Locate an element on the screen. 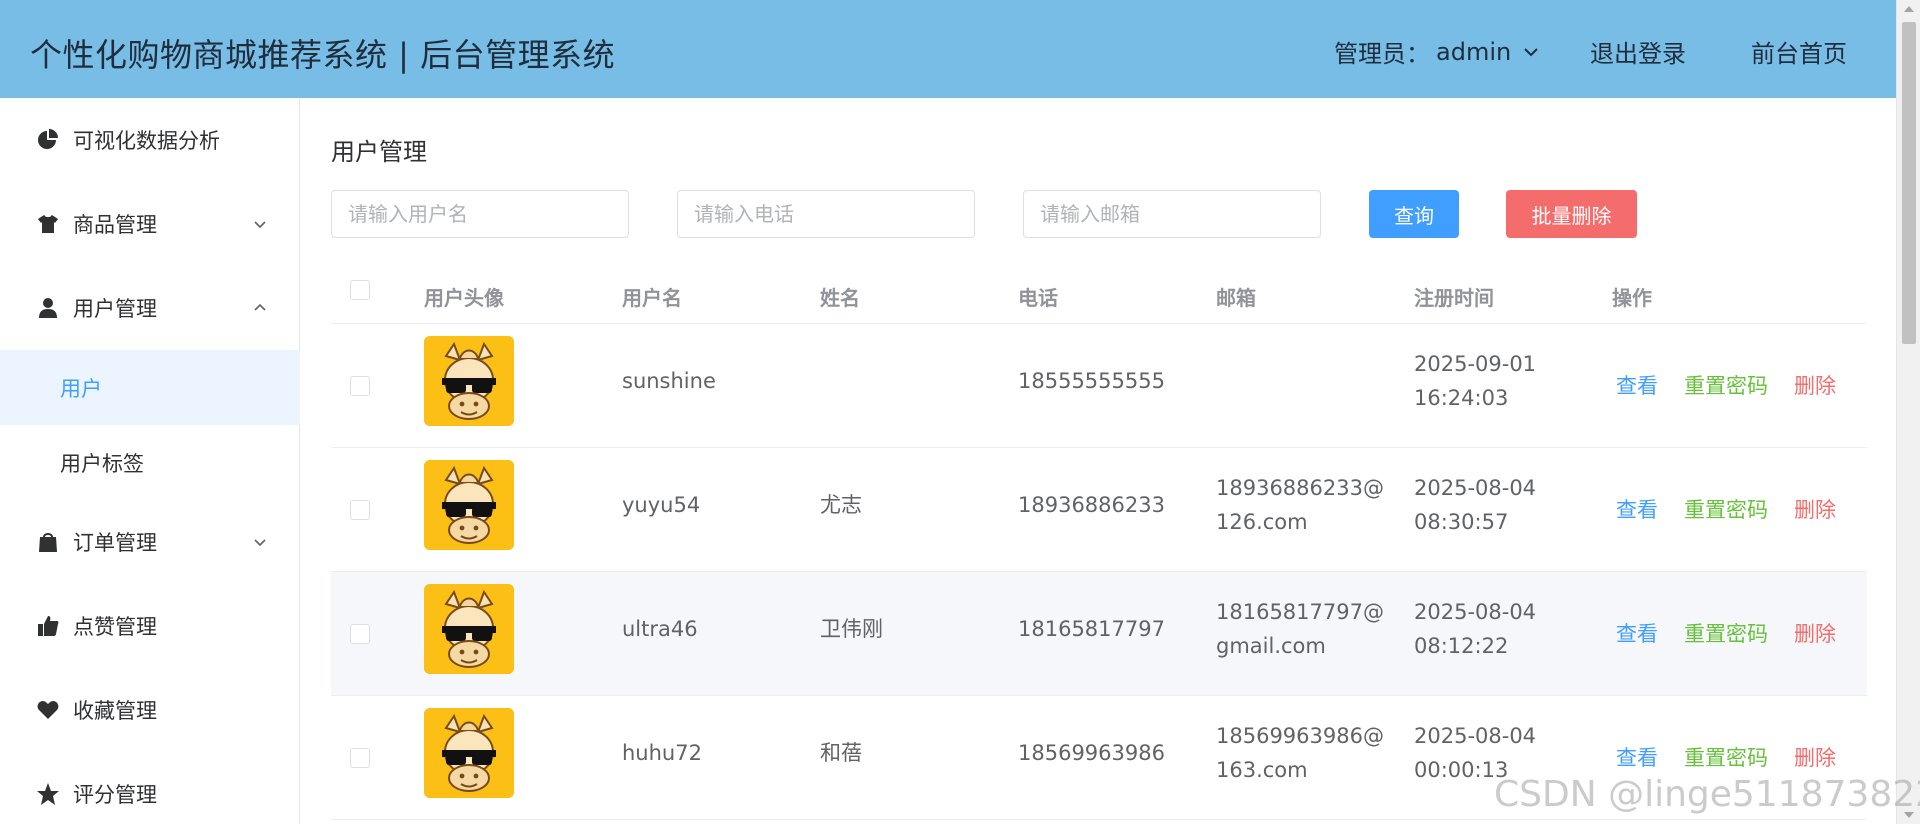  sidebar-item-orders: 订单管理 is located at coordinates (150, 542).